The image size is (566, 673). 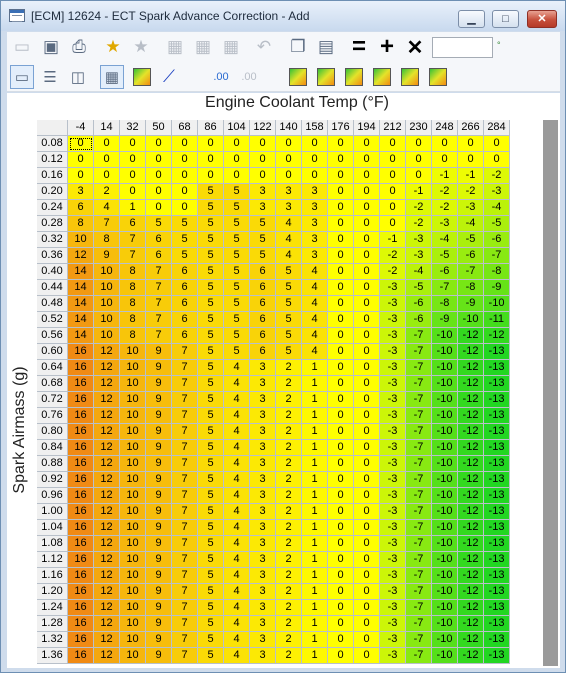 I want to click on column-header: 248, so click(x=445, y=128).